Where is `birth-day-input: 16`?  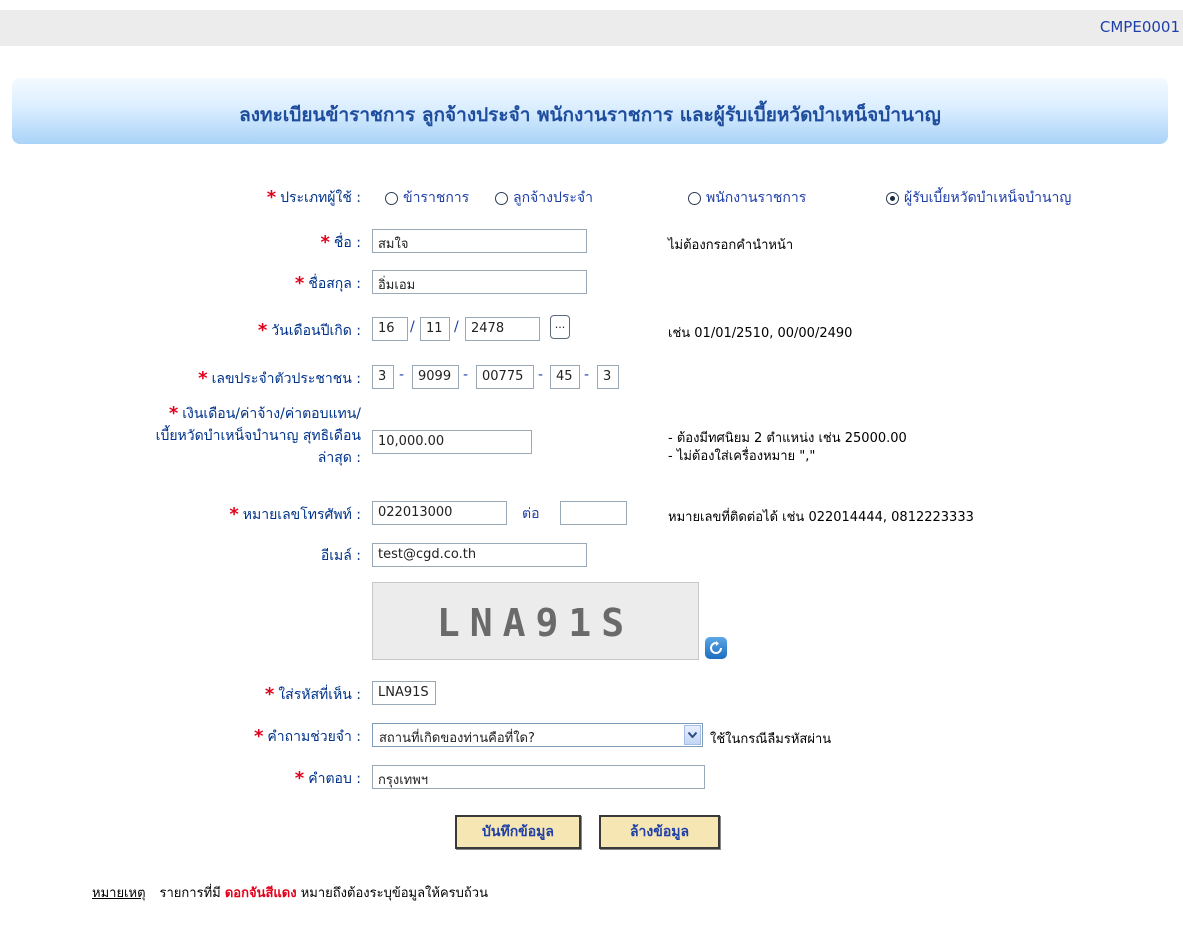
birth-day-input: 16 is located at coordinates (390, 329).